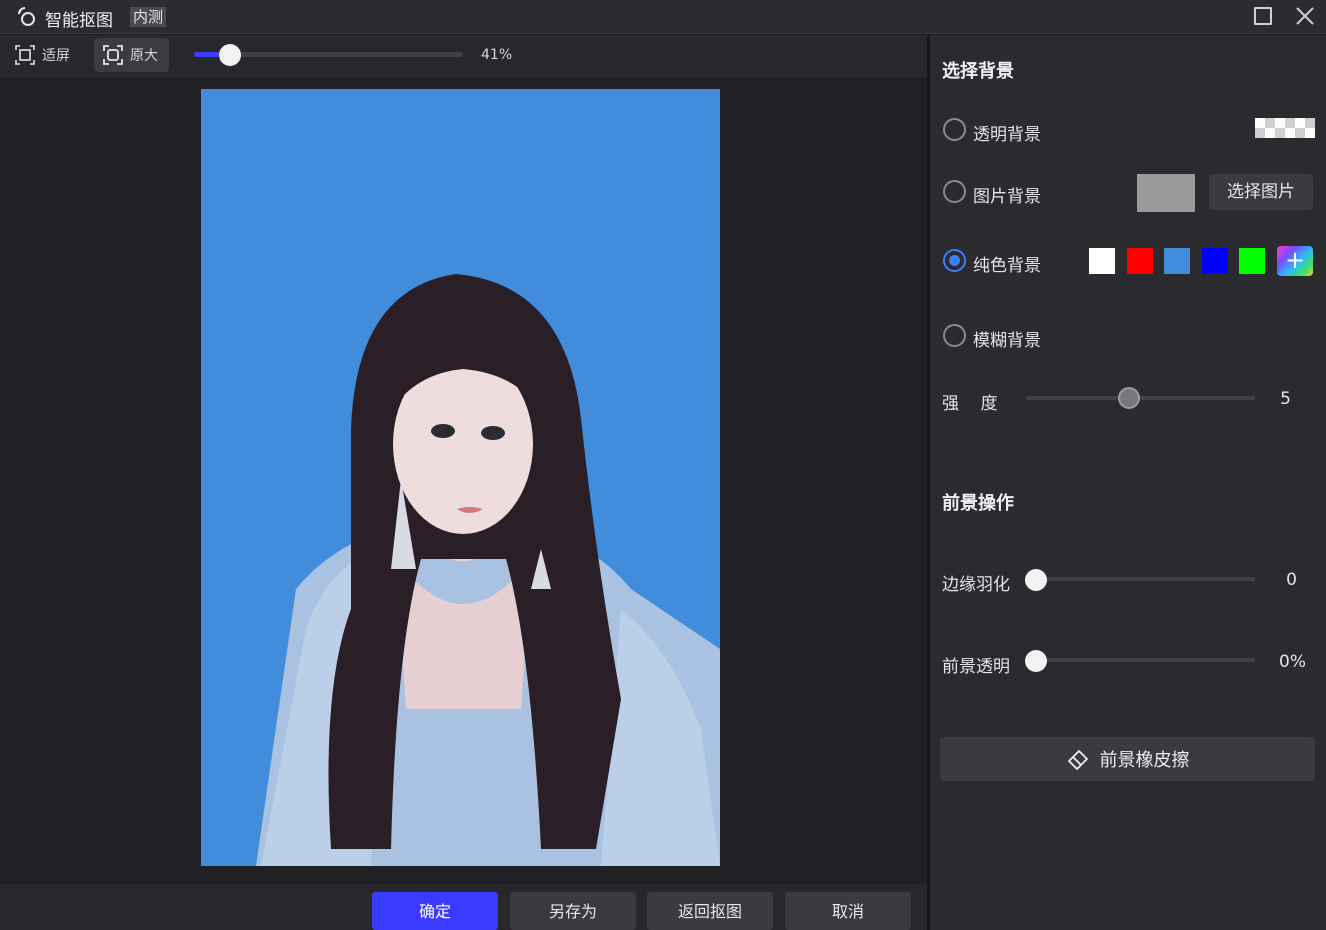 The height and width of the screenshot is (930, 1326). I want to click on zoom-slider-handle, so click(230, 55).